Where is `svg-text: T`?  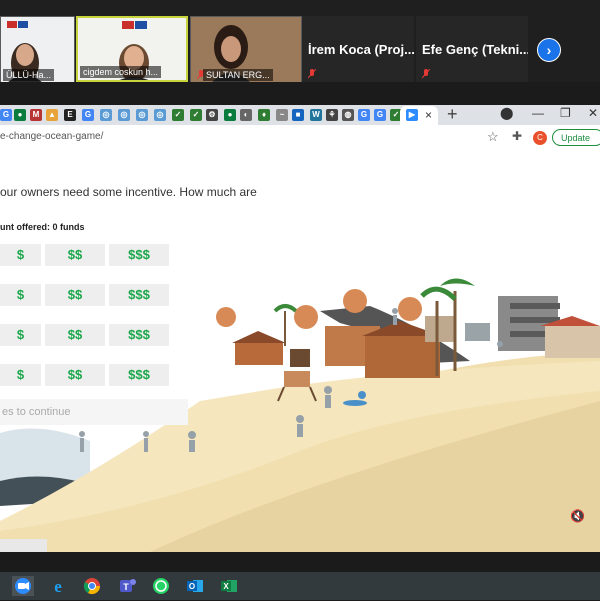
svg-text: T is located at coordinates (126, 587).